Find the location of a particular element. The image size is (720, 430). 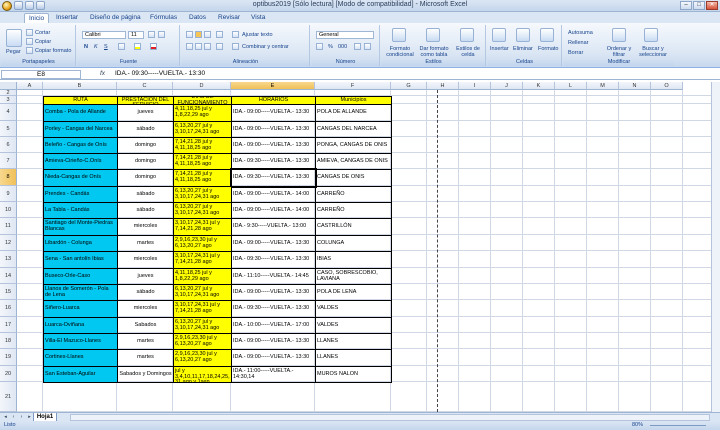

table-cell-ruta: La Tabla - Candás is located at coordinates (80, 210).